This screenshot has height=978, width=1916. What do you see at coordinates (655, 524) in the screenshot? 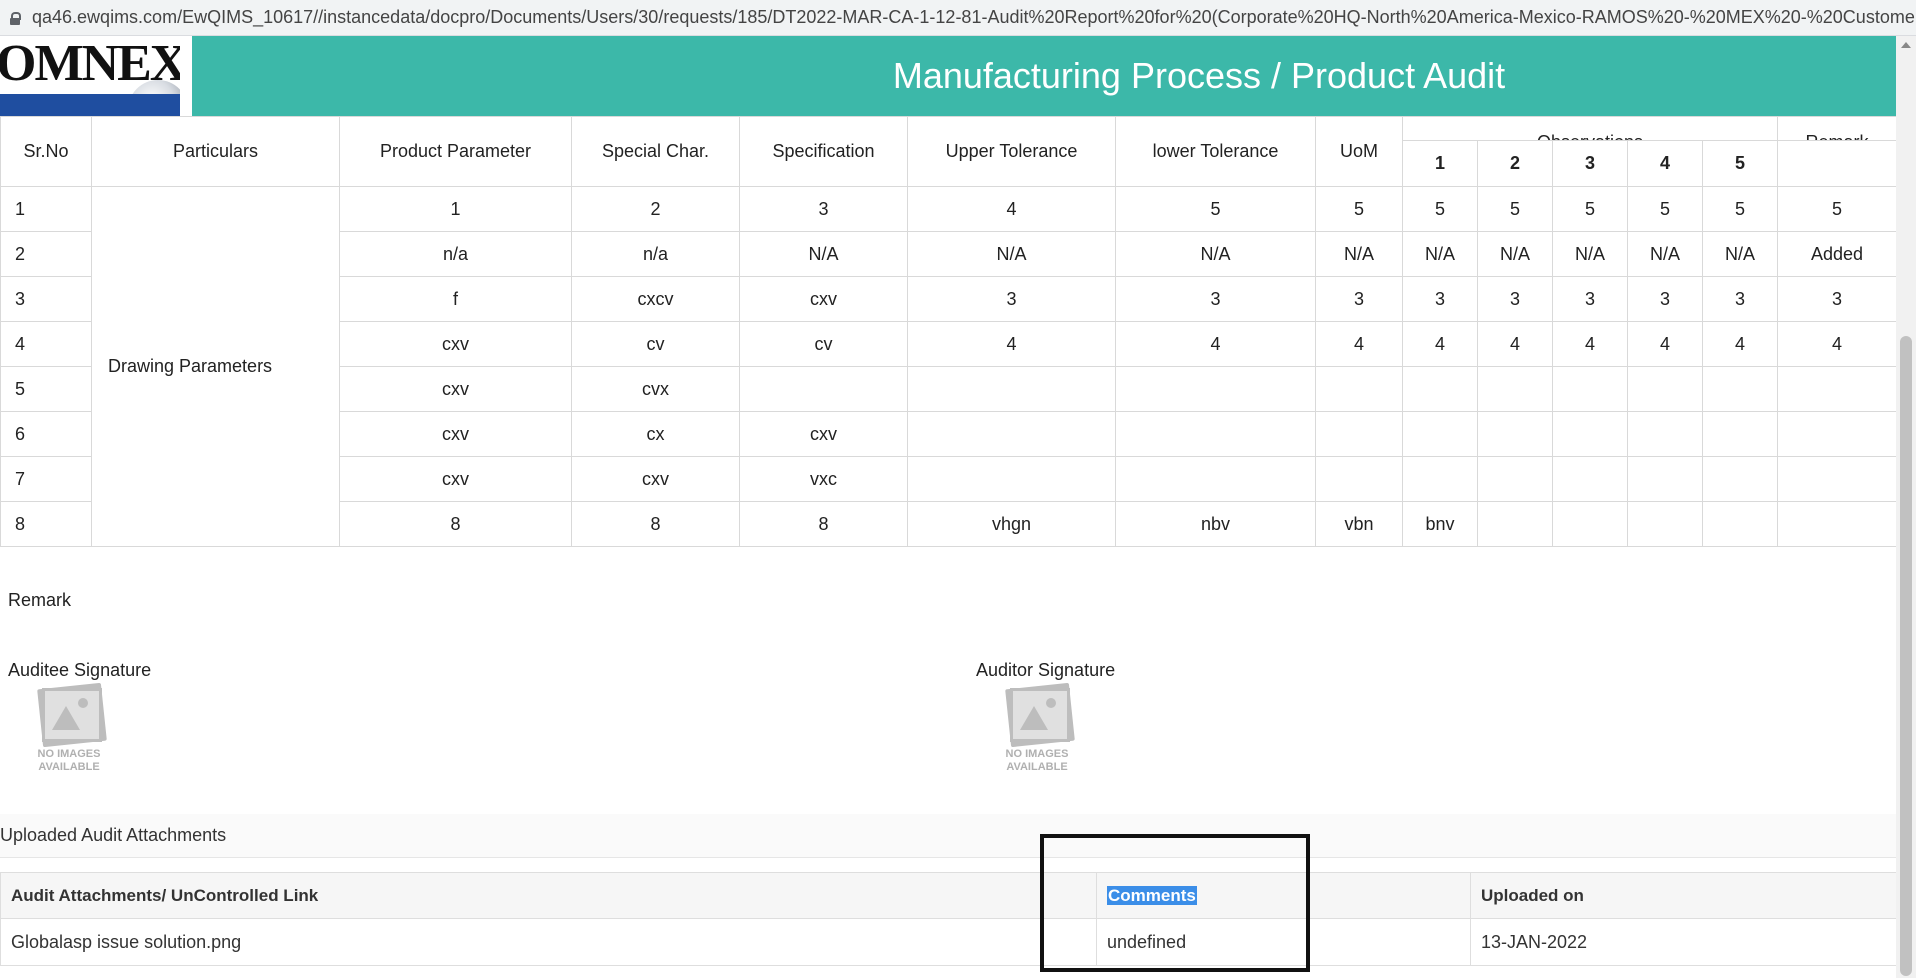
I see `cell-sc: 8` at bounding box center [655, 524].